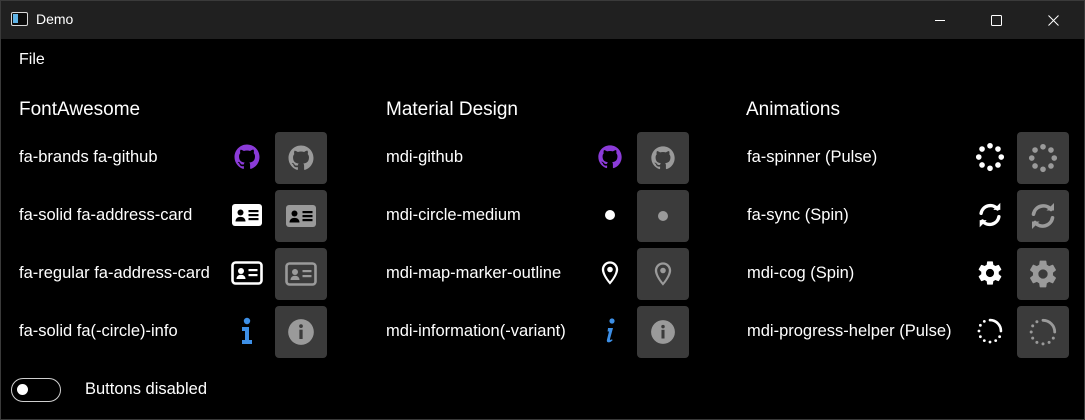 The height and width of the screenshot is (420, 1085). I want to click on info-circle-button, so click(301, 332).